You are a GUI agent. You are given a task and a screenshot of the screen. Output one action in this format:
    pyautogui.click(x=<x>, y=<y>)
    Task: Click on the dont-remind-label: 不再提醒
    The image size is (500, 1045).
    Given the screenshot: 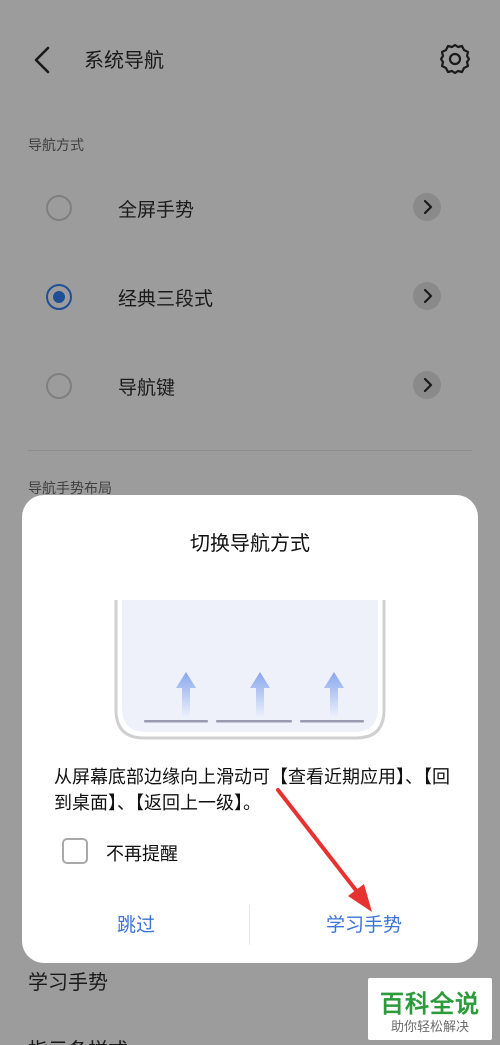 What is the action you would take?
    pyautogui.click(x=142, y=854)
    